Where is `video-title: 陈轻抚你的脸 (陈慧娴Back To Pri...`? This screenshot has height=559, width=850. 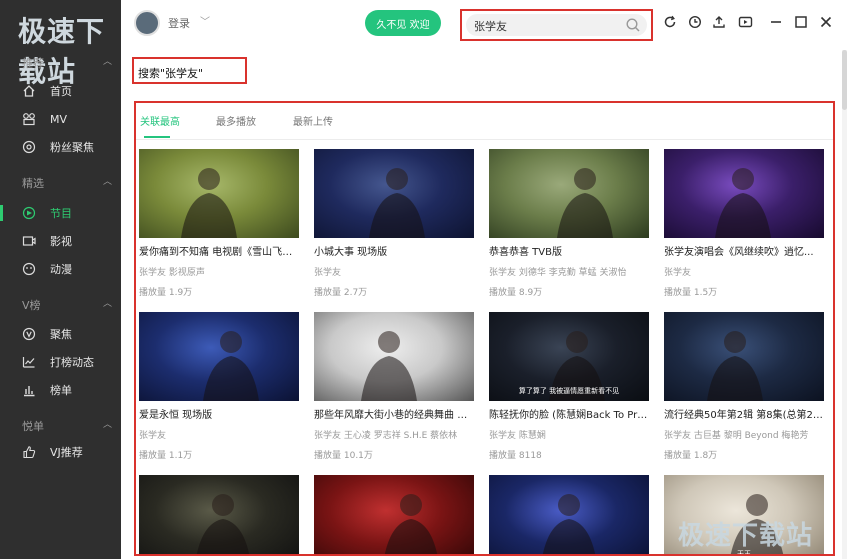
video-title: 陈轻抚你的脸 (陈慧娴Back To Pri... is located at coordinates (569, 413).